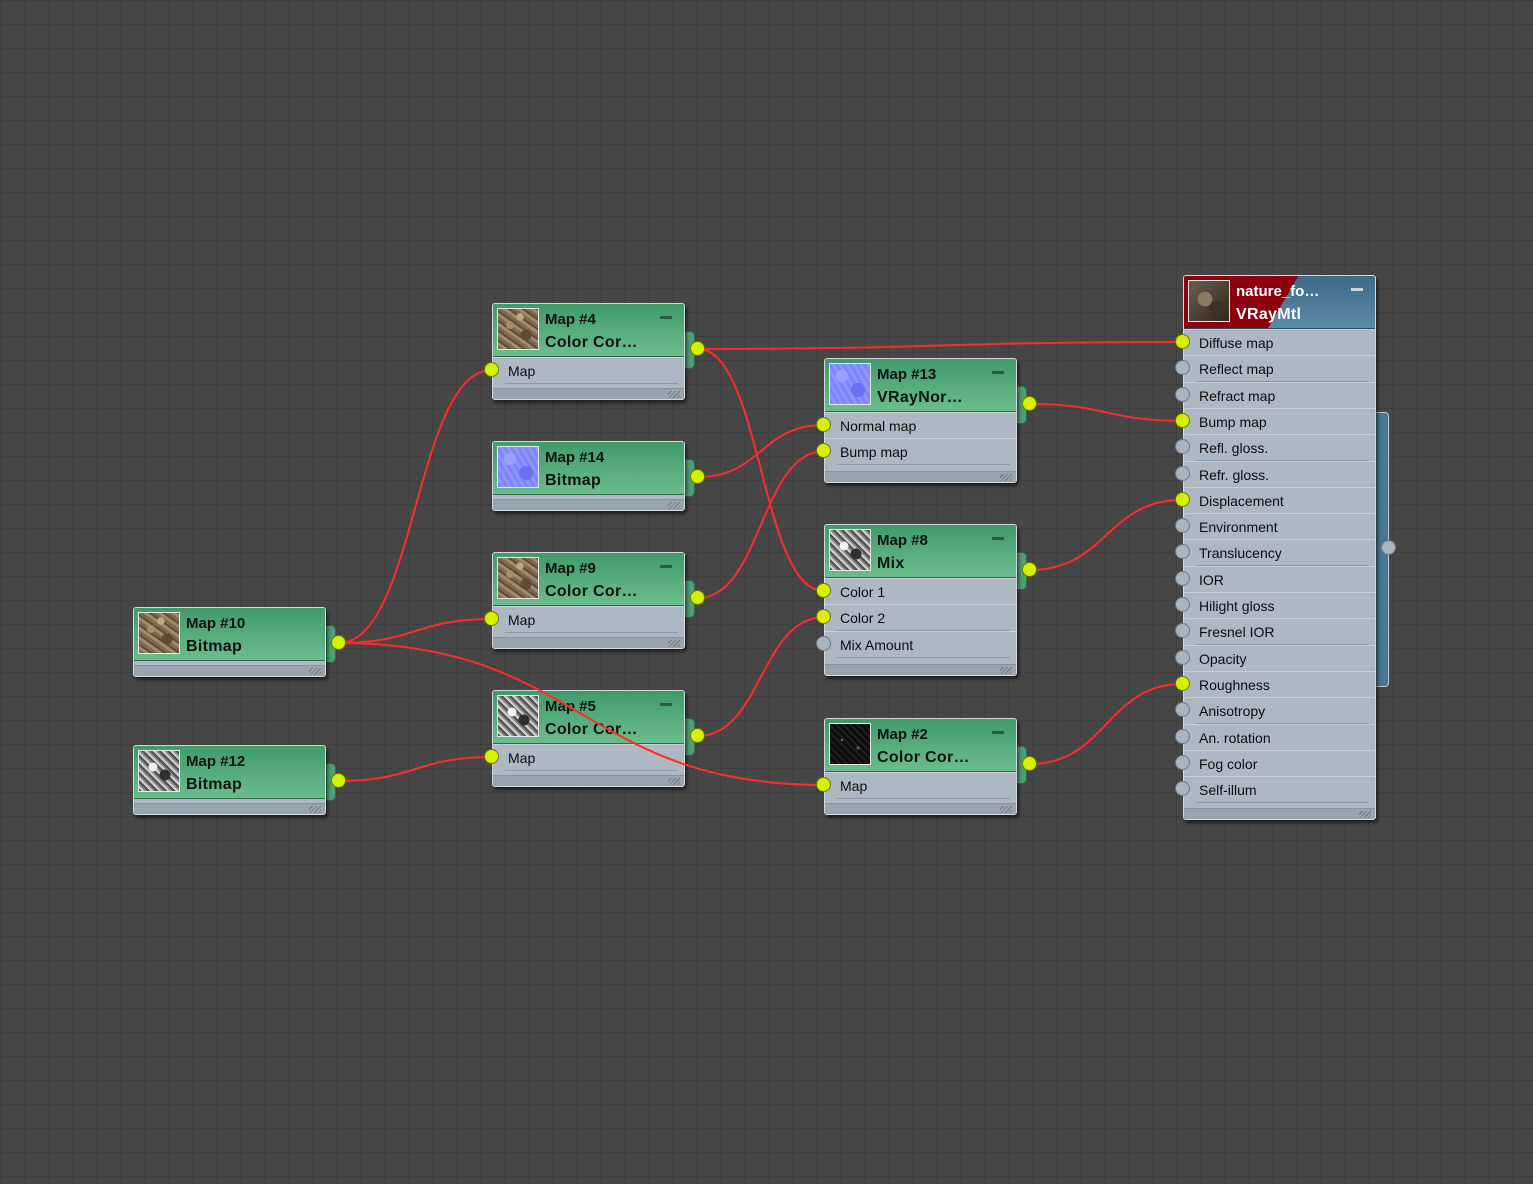 The image size is (1533, 1184). What do you see at coordinates (940, 345) in the screenshot?
I see `wire-map4-to-mtl` at bounding box center [940, 345].